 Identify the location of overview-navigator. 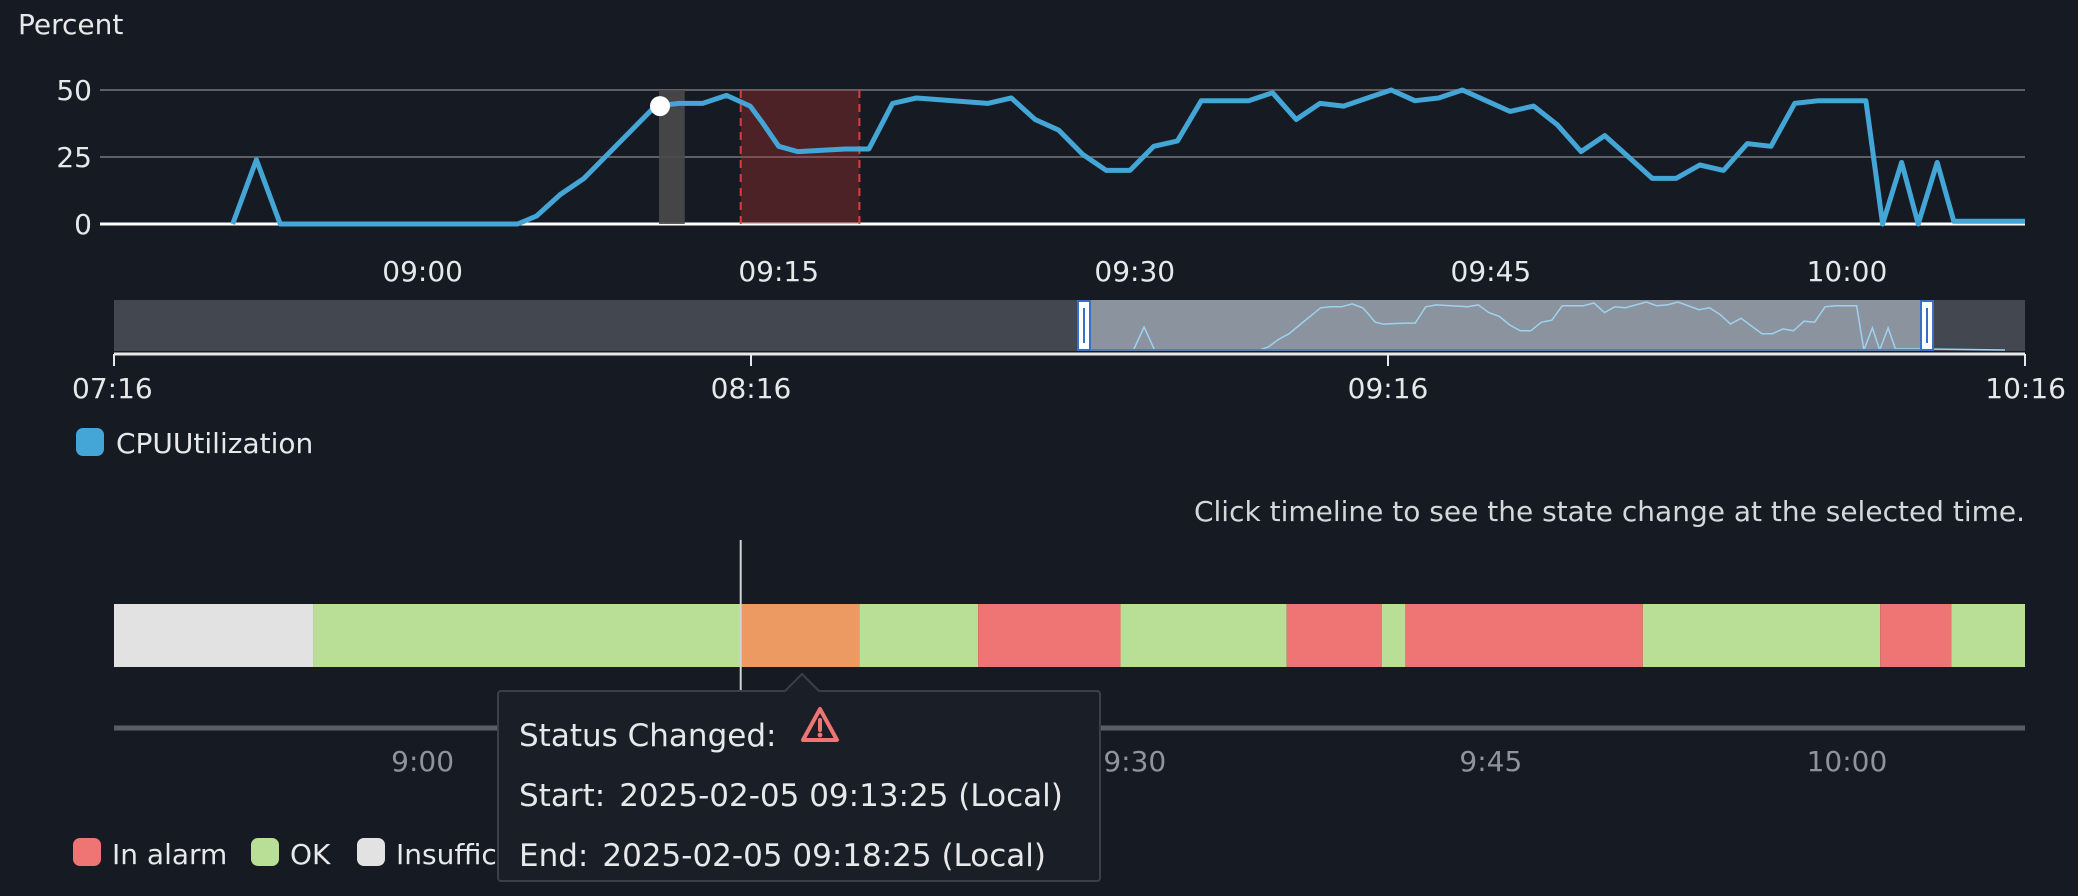
(1069, 328).